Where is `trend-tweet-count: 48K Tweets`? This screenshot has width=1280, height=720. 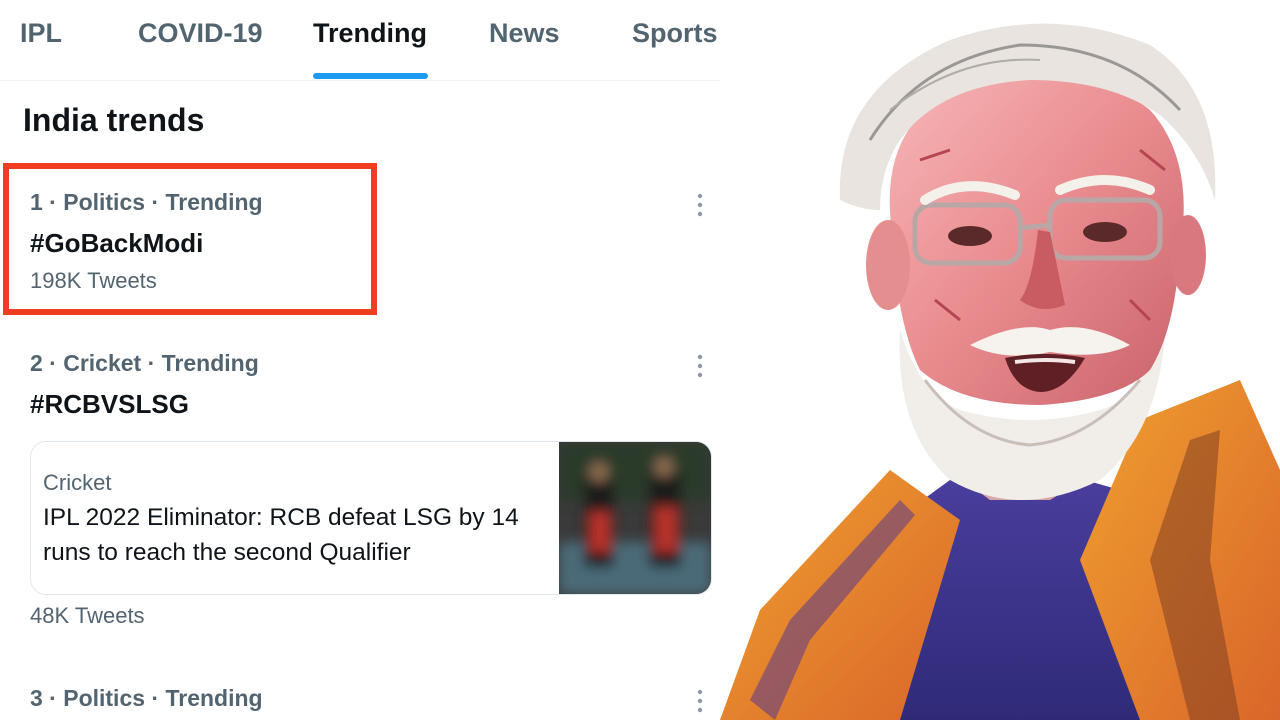
trend-tweet-count: 48K Tweets is located at coordinates (87, 615).